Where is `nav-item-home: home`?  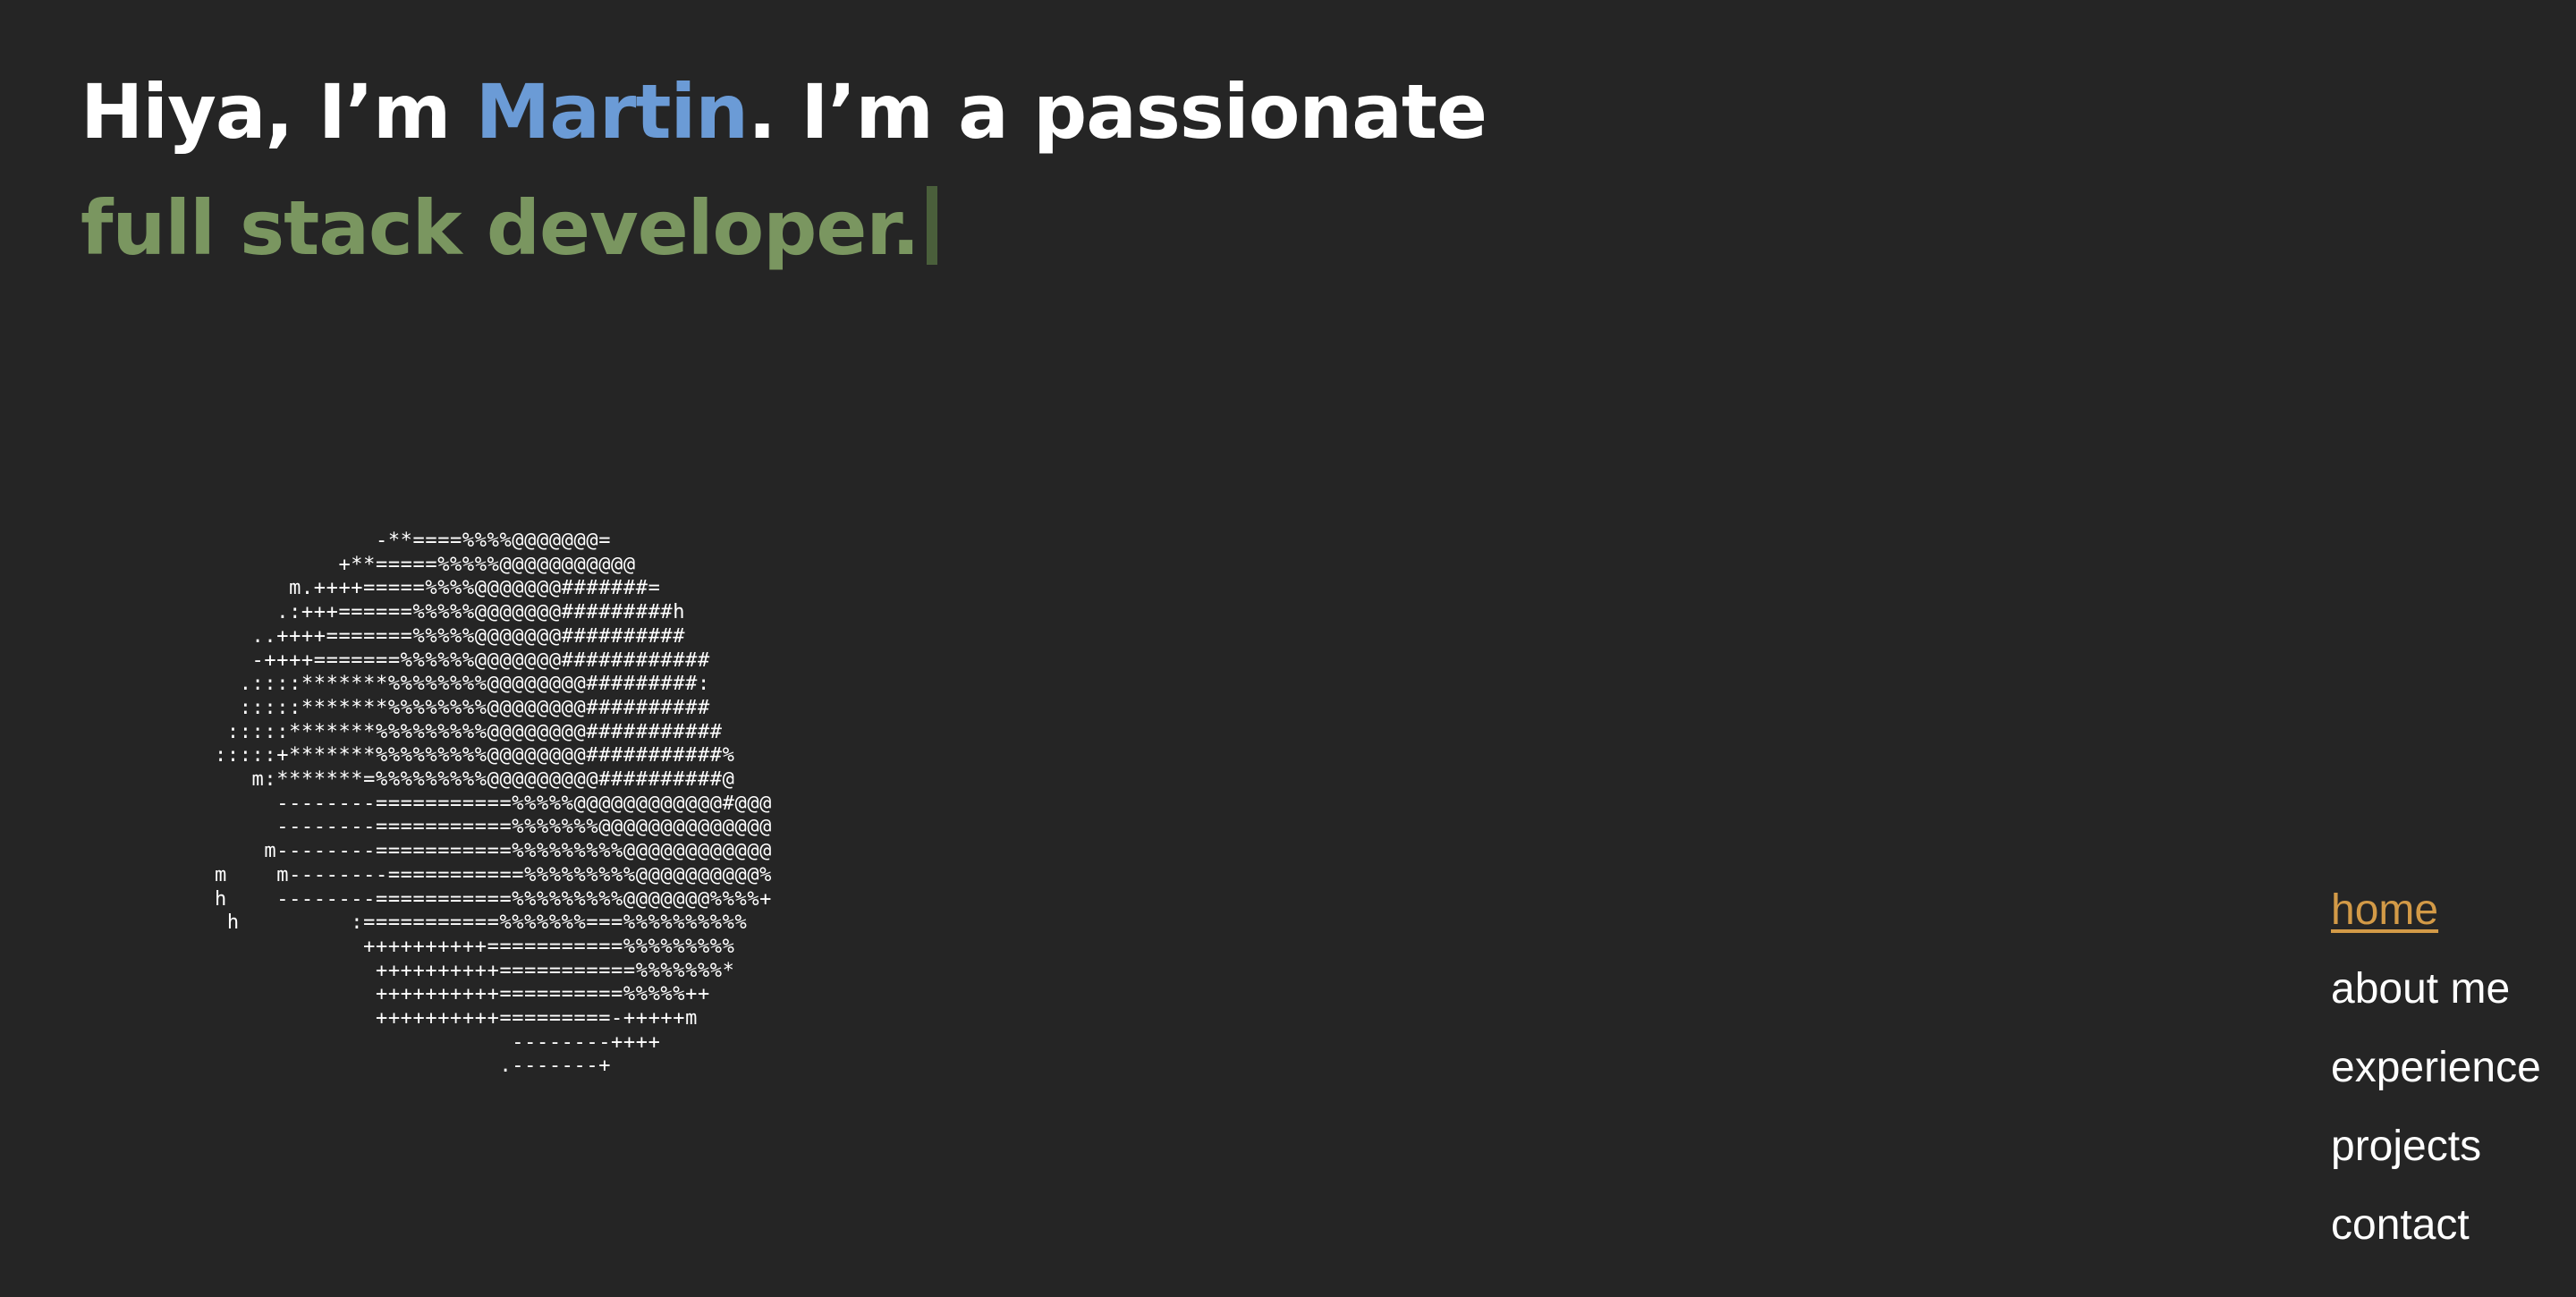 nav-item-home: home is located at coordinates (2436, 910).